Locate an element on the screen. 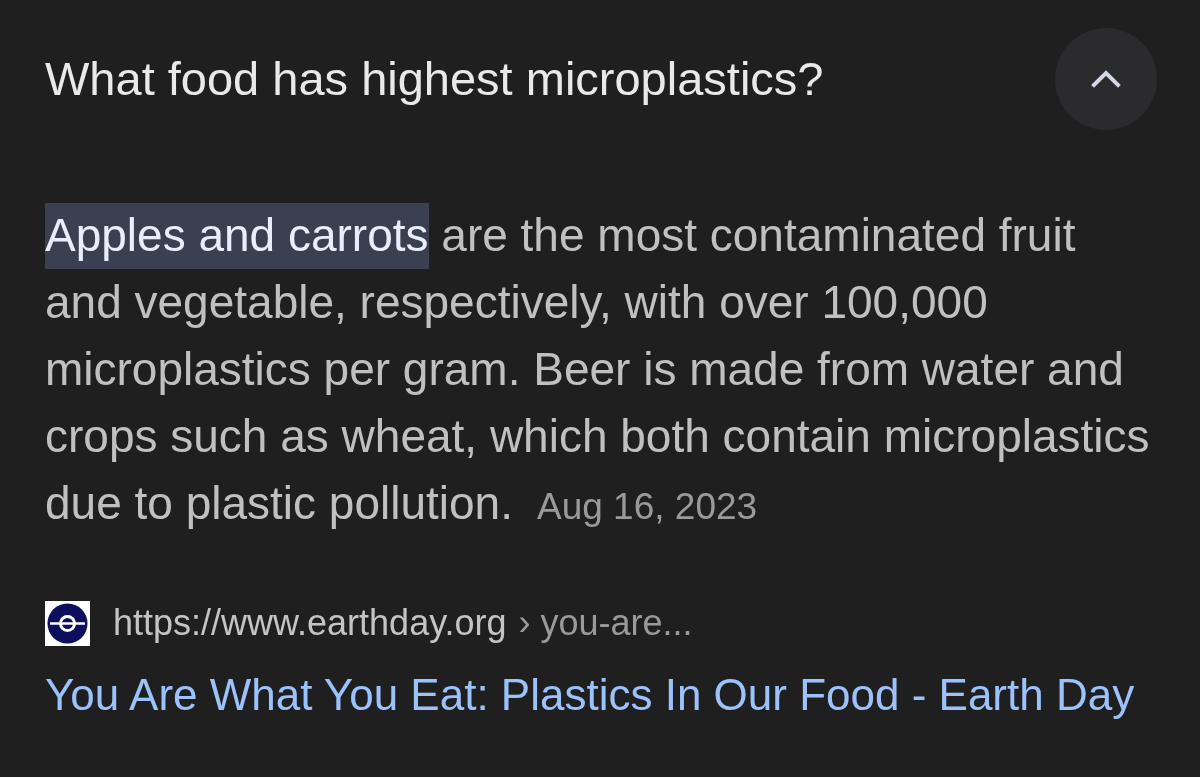 The image size is (1200, 777). chevron-icon is located at coordinates (1106, 79).